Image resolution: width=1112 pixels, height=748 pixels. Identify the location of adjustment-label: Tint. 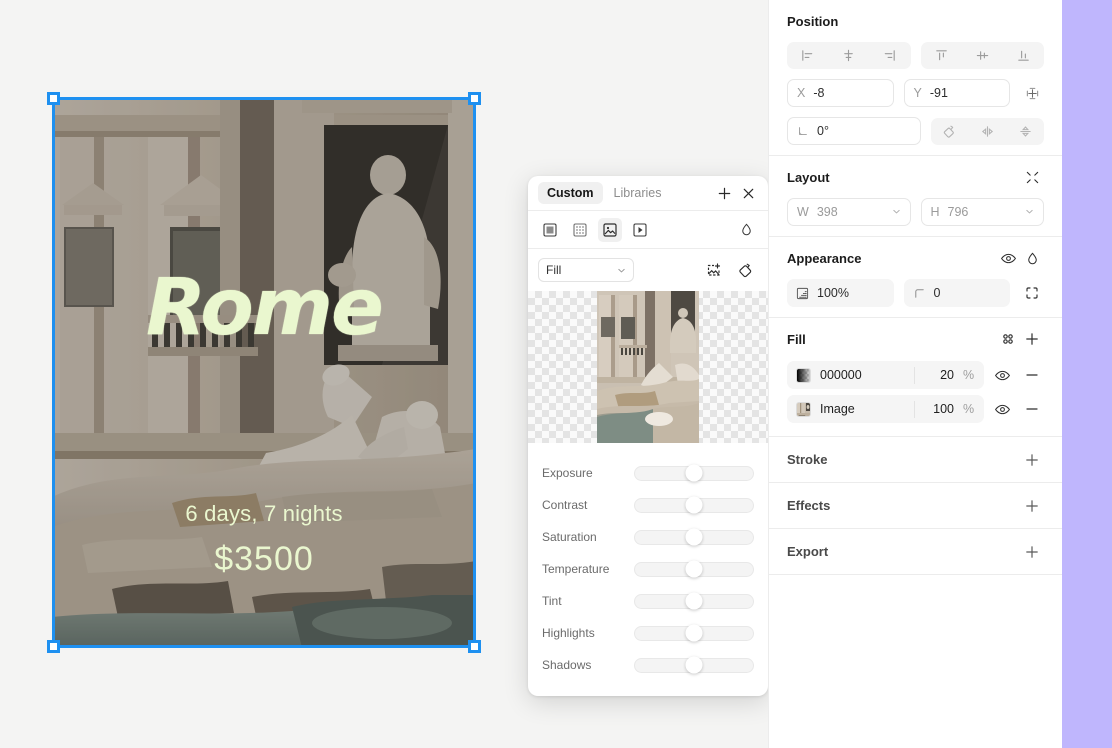
(552, 601).